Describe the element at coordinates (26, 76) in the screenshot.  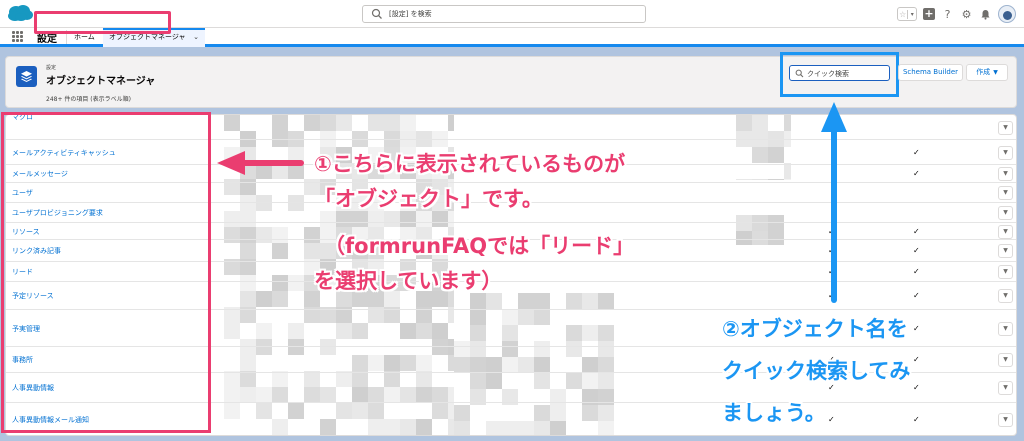
I see `layers-icon` at that location.